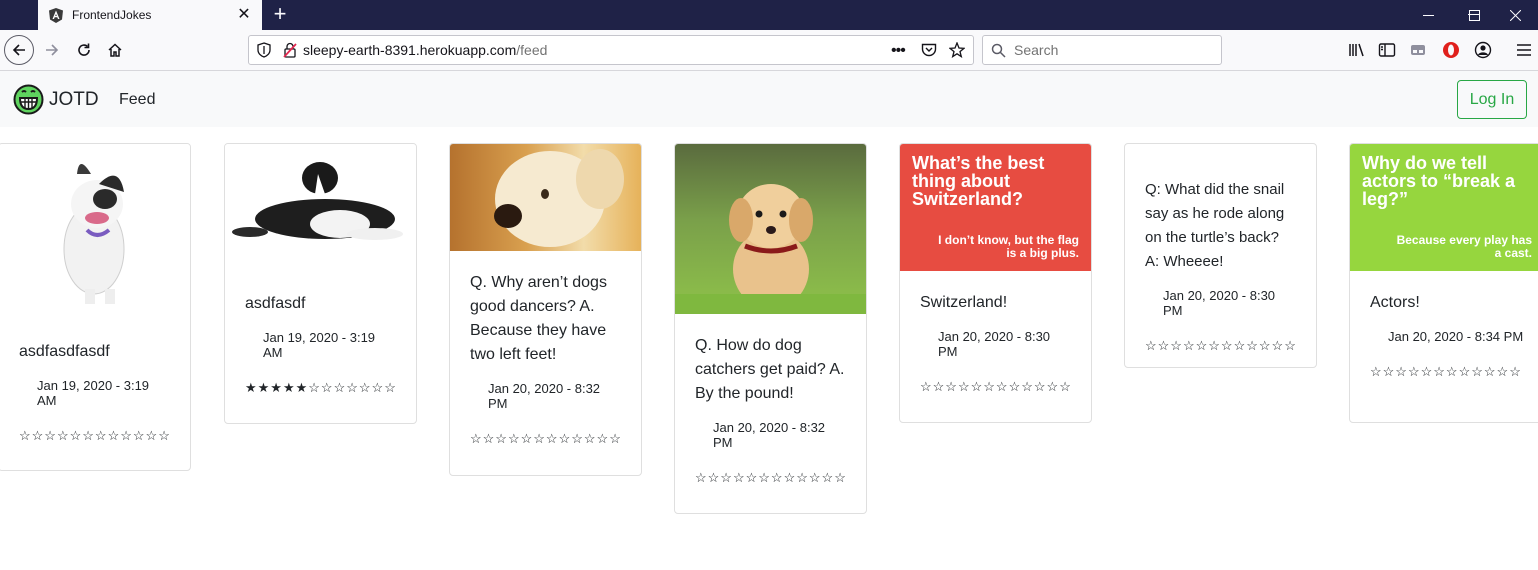  Describe the element at coordinates (998, 50) in the screenshot. I see `search-icon` at that location.